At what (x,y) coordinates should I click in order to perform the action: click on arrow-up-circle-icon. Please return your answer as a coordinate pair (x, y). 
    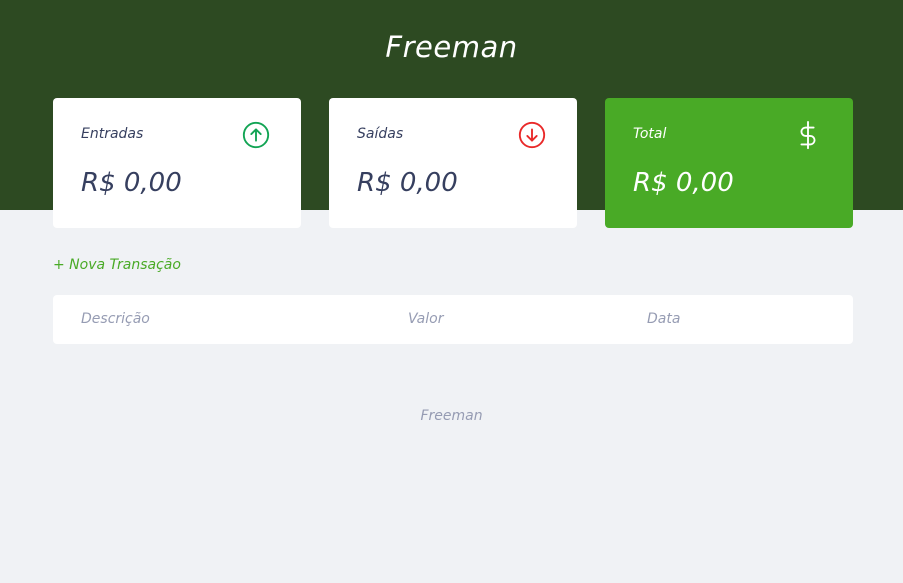
    Looking at the image, I should click on (256, 135).